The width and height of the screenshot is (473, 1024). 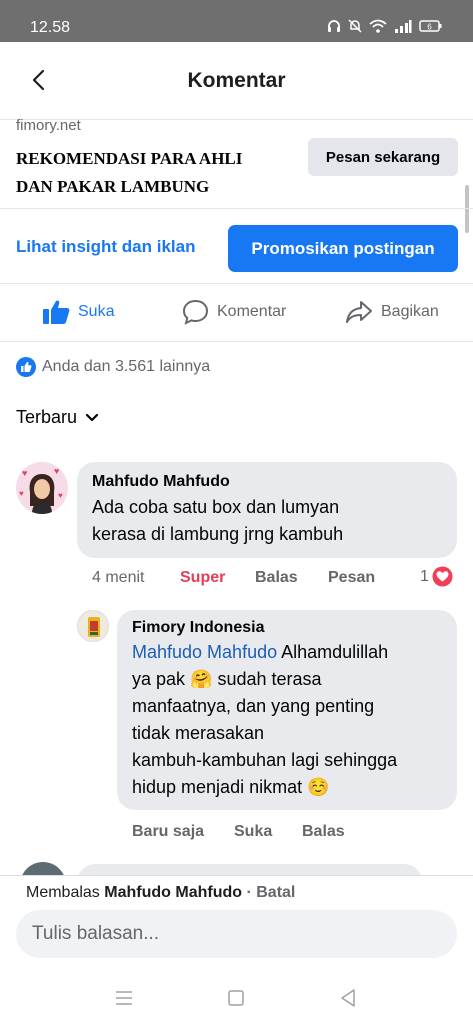 What do you see at coordinates (204, 652) in the screenshot?
I see `mention-link: Mahfudo Mahfudo` at bounding box center [204, 652].